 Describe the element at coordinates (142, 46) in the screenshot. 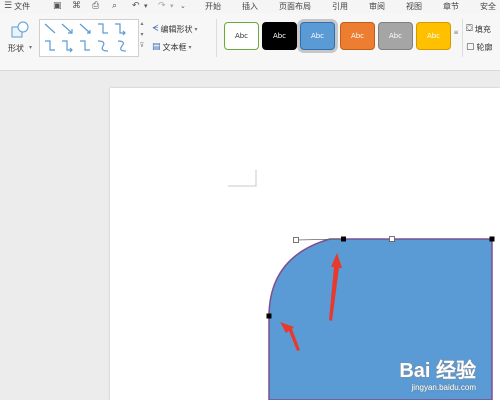

I see `gallery-expand-icon: ⊽` at that location.